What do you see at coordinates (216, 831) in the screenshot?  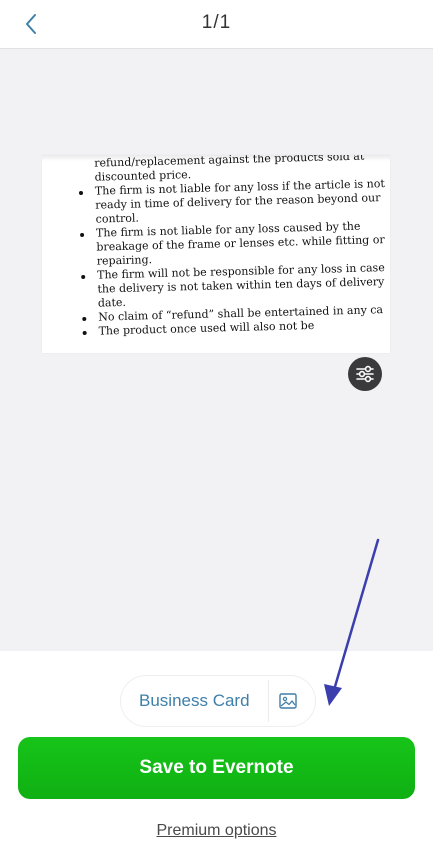 I see `premium-options-link: Premium options` at bounding box center [216, 831].